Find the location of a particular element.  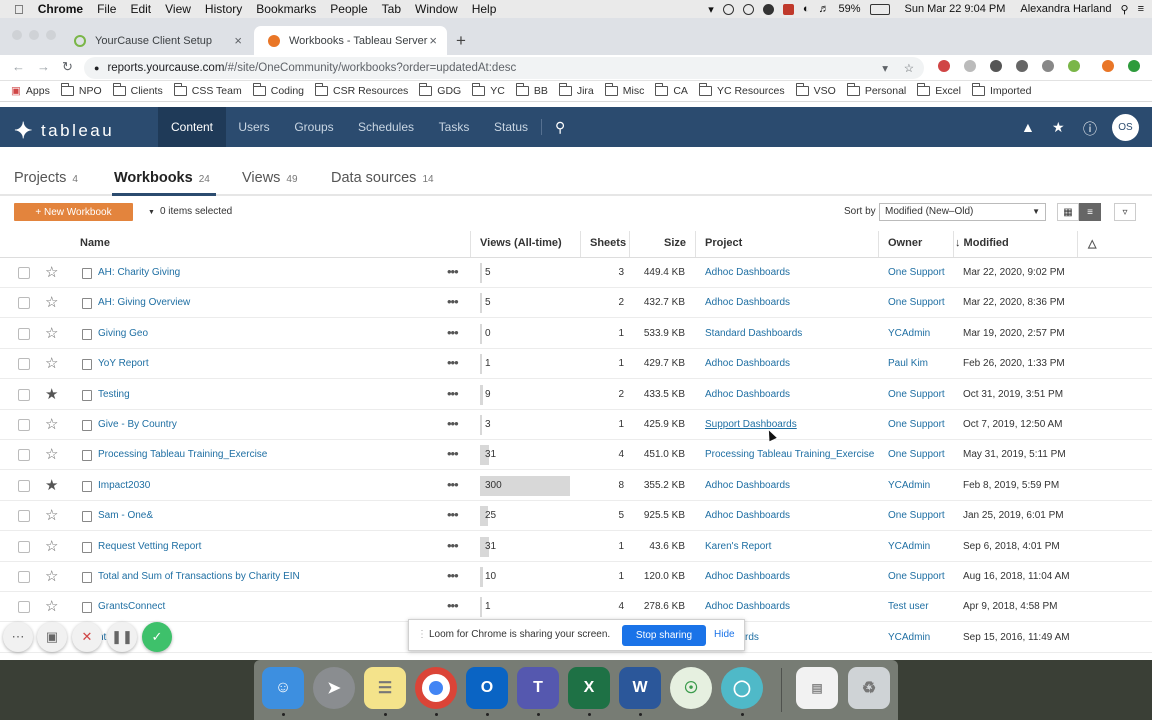

loom-pause-icon: ❚❚ is located at coordinates (122, 637).